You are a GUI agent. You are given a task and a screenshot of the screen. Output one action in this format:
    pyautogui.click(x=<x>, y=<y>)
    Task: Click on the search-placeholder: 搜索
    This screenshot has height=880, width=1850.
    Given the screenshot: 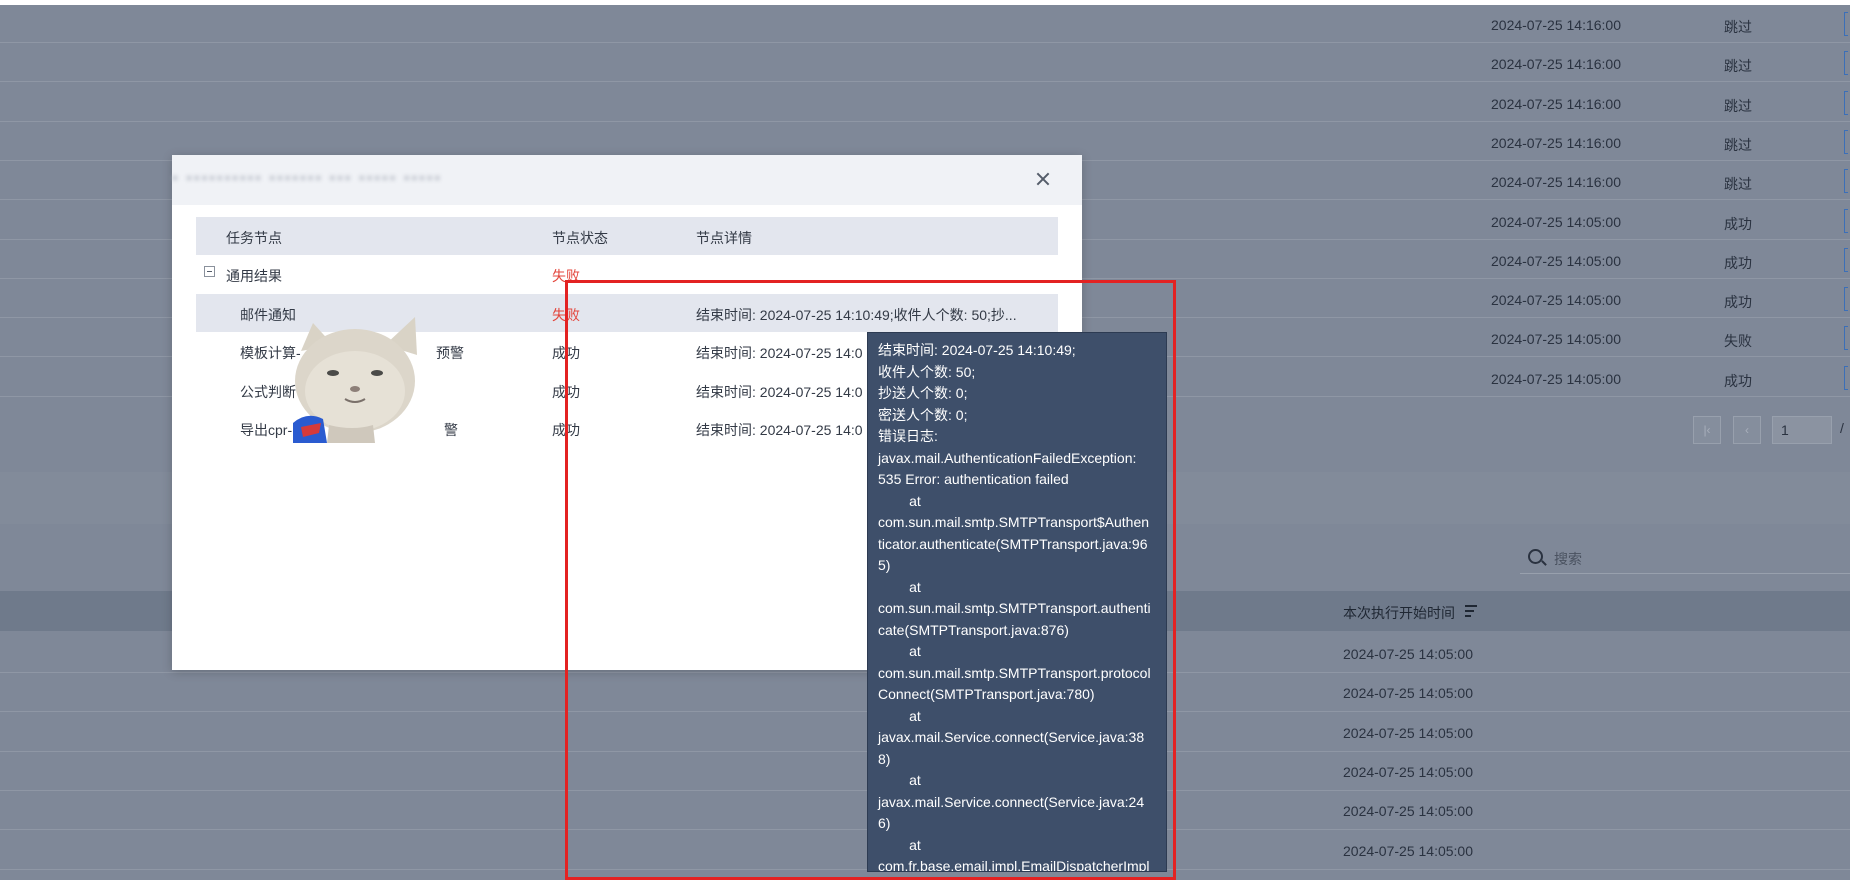 What is the action you would take?
    pyautogui.click(x=1568, y=559)
    